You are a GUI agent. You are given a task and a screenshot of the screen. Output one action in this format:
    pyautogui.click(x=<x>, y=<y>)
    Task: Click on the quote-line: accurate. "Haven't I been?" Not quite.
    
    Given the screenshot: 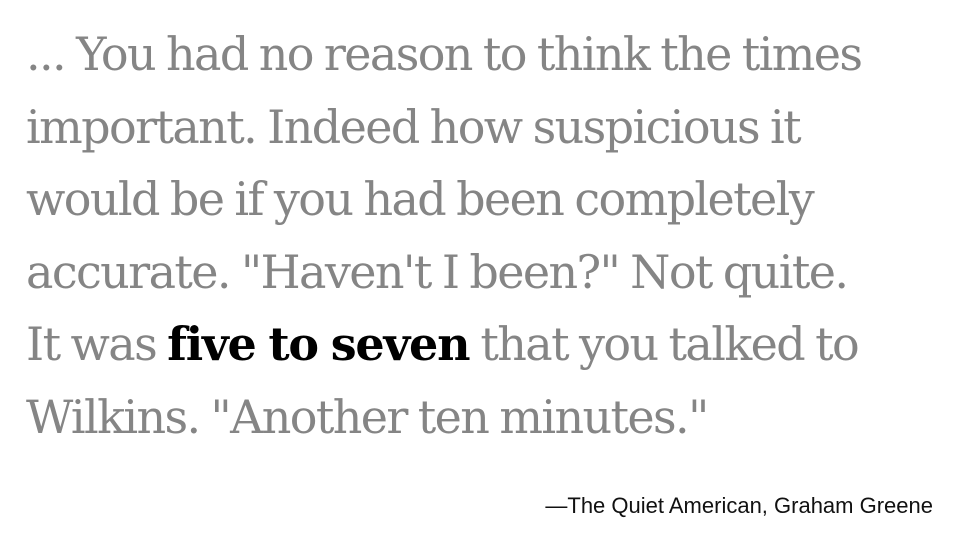 What is the action you would take?
    pyautogui.click(x=437, y=271)
    